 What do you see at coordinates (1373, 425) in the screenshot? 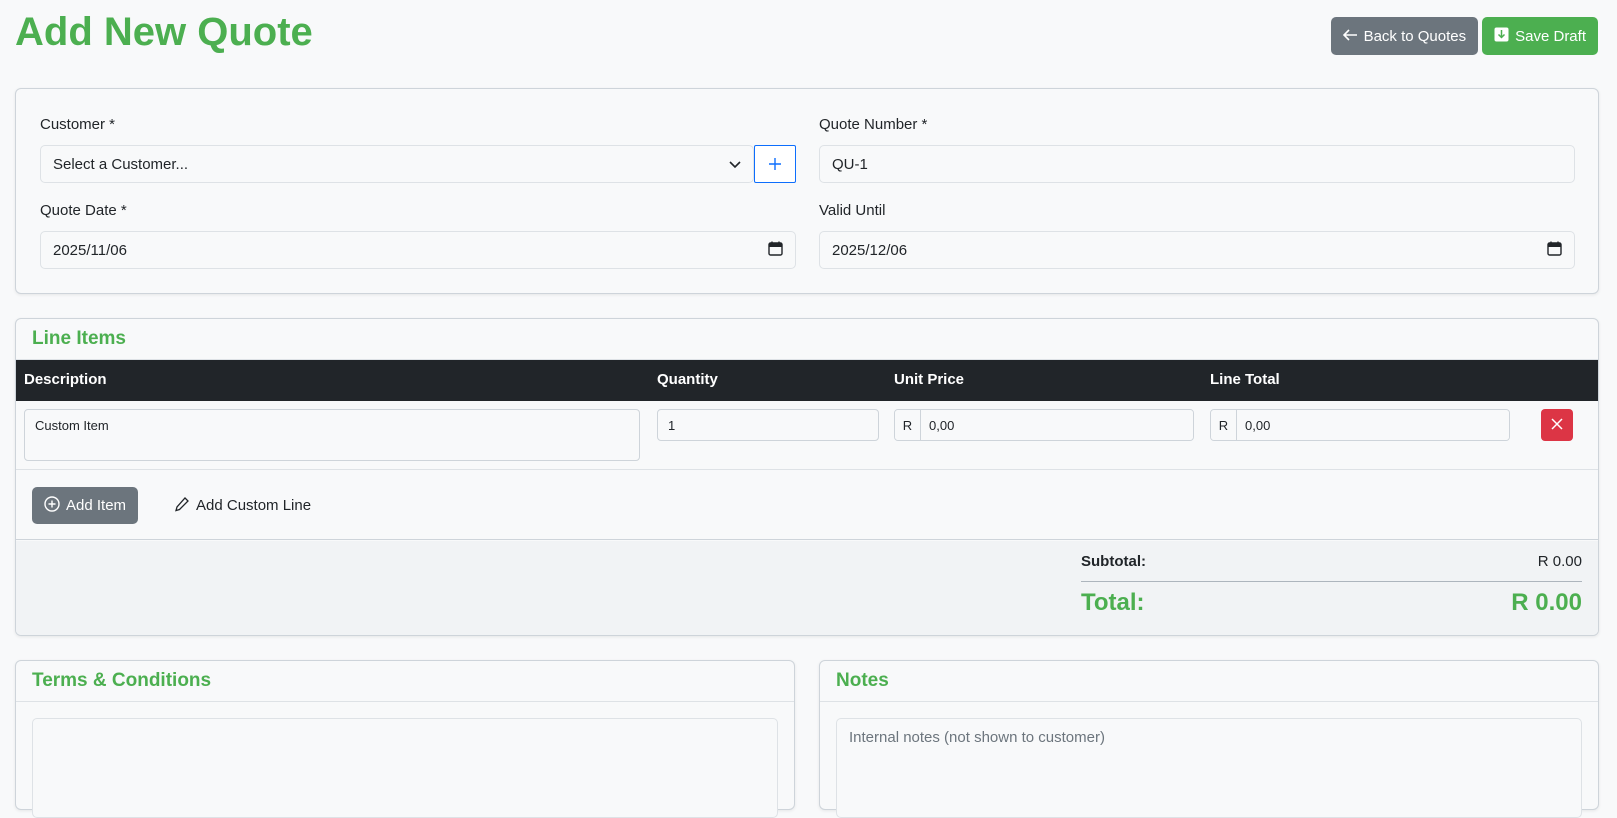
I see `line-total-value: 0,00` at bounding box center [1373, 425].